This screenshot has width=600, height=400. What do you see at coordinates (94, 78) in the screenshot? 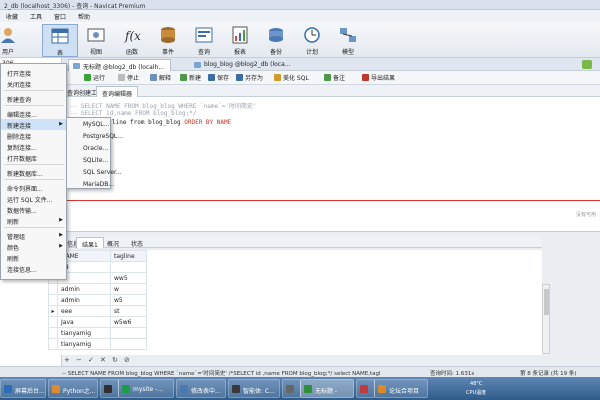
I see `run-button: 运行` at bounding box center [94, 78].